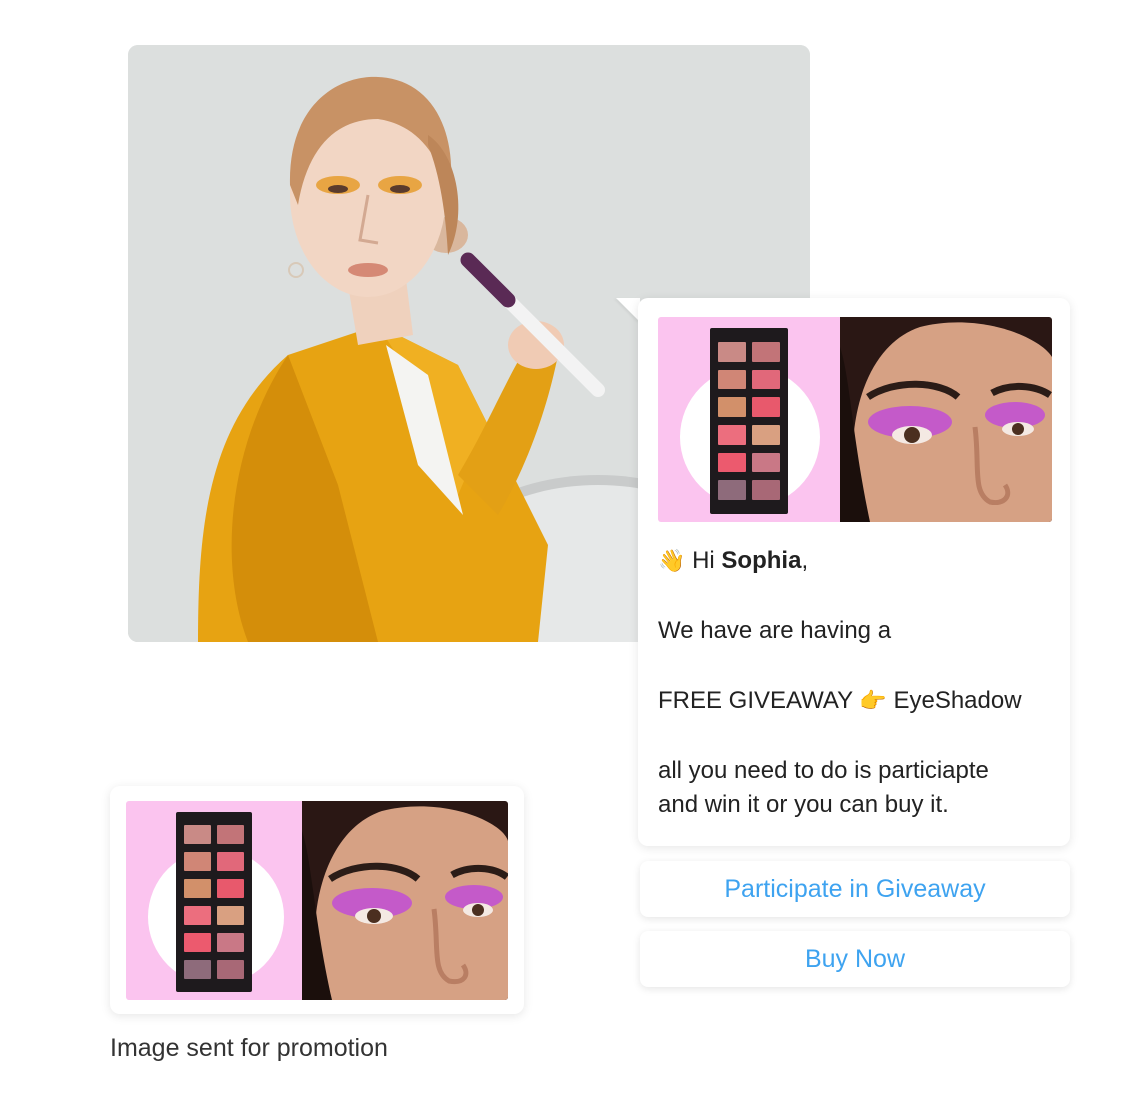  I want to click on product-name: EyeShadow, so click(957, 700).